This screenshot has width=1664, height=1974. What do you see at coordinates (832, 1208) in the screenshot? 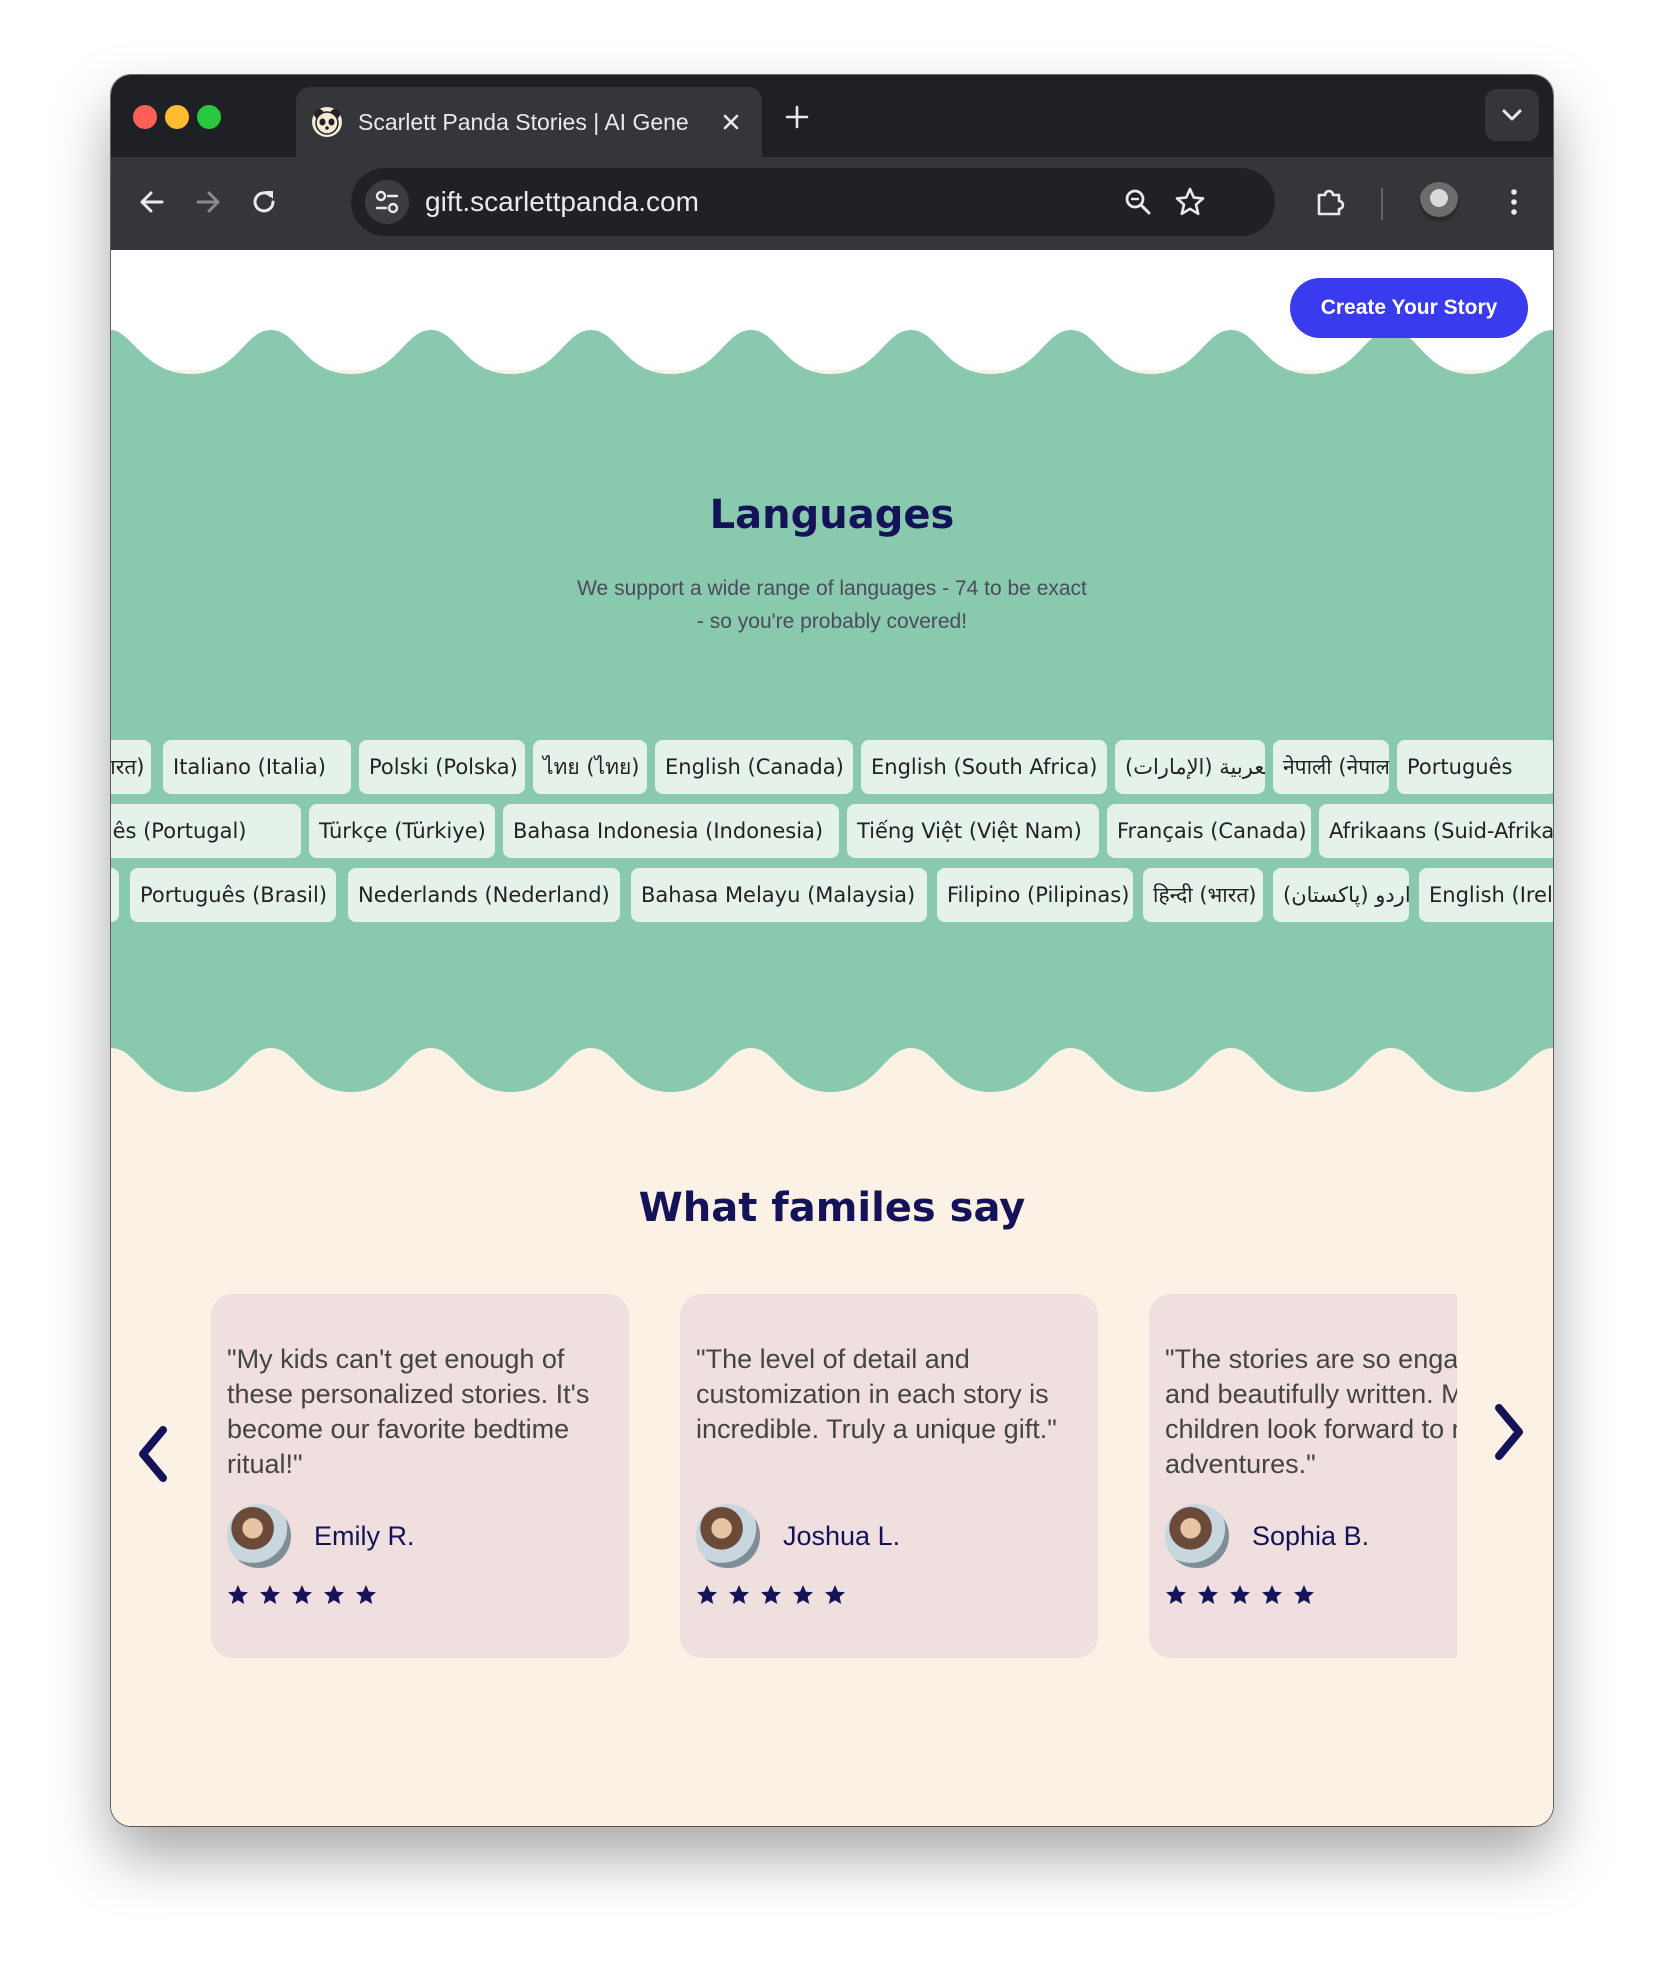
I see `testimonials-heading: What familes say` at bounding box center [832, 1208].